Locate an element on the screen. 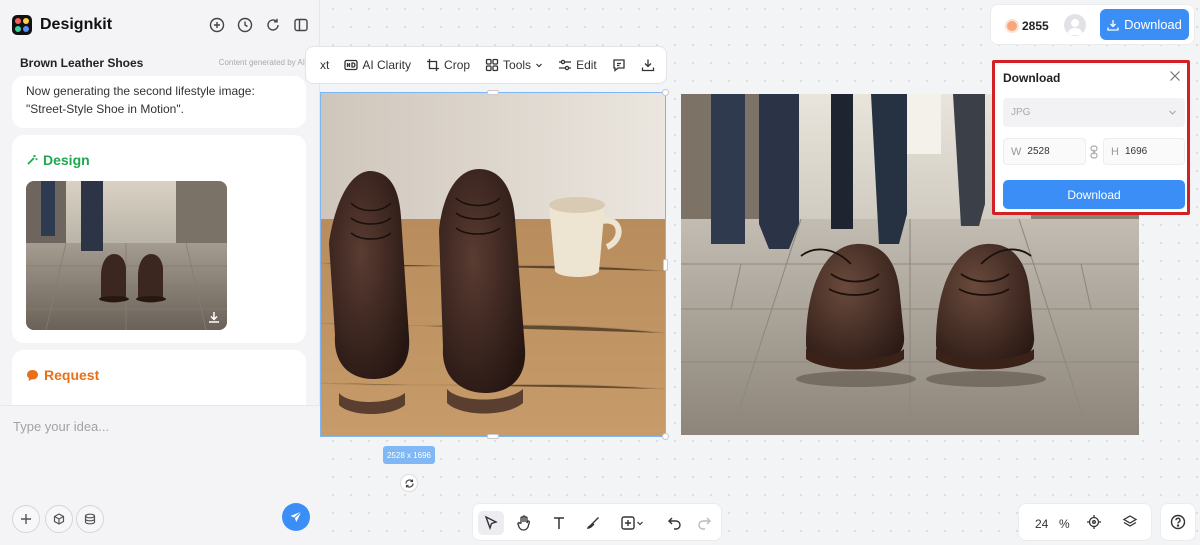 The width and height of the screenshot is (1200, 545). select-tool is located at coordinates (491, 523).